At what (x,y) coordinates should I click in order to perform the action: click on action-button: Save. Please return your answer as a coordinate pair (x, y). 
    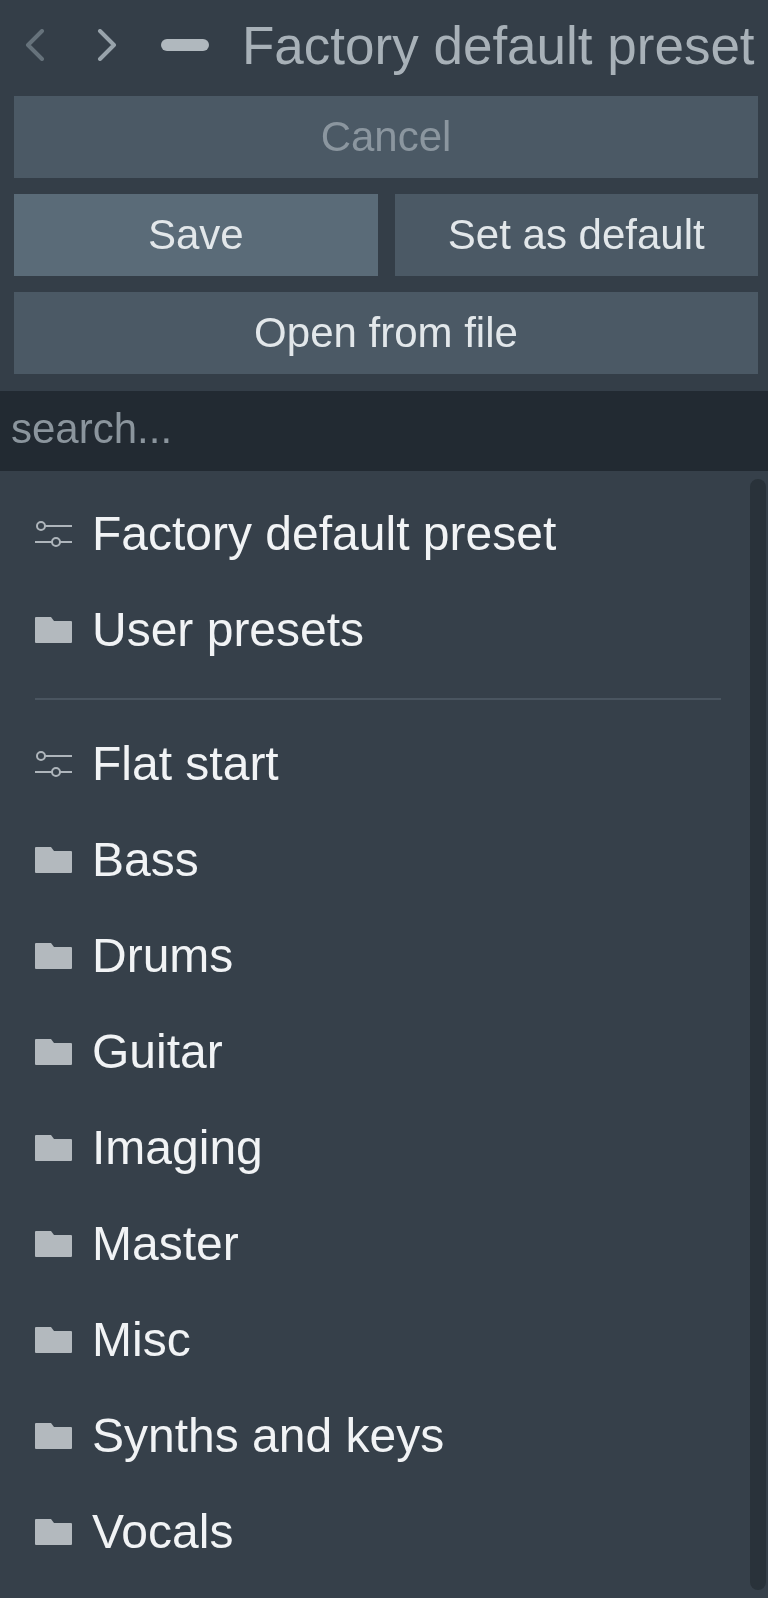
    Looking at the image, I should click on (196, 235).